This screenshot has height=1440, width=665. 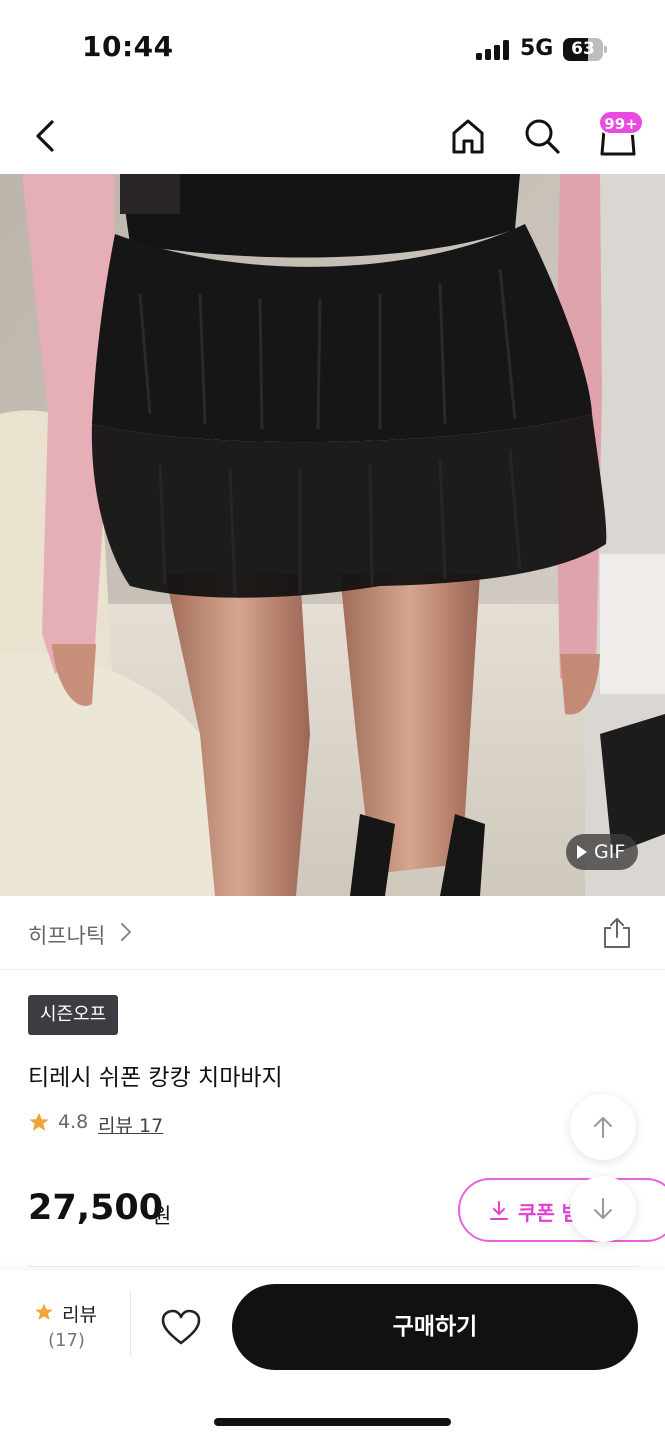 I want to click on status-bar: 10:44 5G 63, so click(x=332, y=50).